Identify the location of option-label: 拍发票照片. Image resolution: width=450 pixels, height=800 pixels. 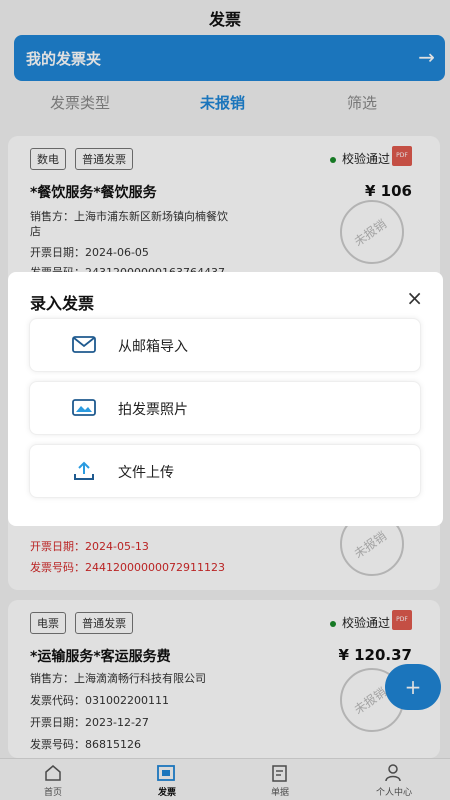
(153, 410).